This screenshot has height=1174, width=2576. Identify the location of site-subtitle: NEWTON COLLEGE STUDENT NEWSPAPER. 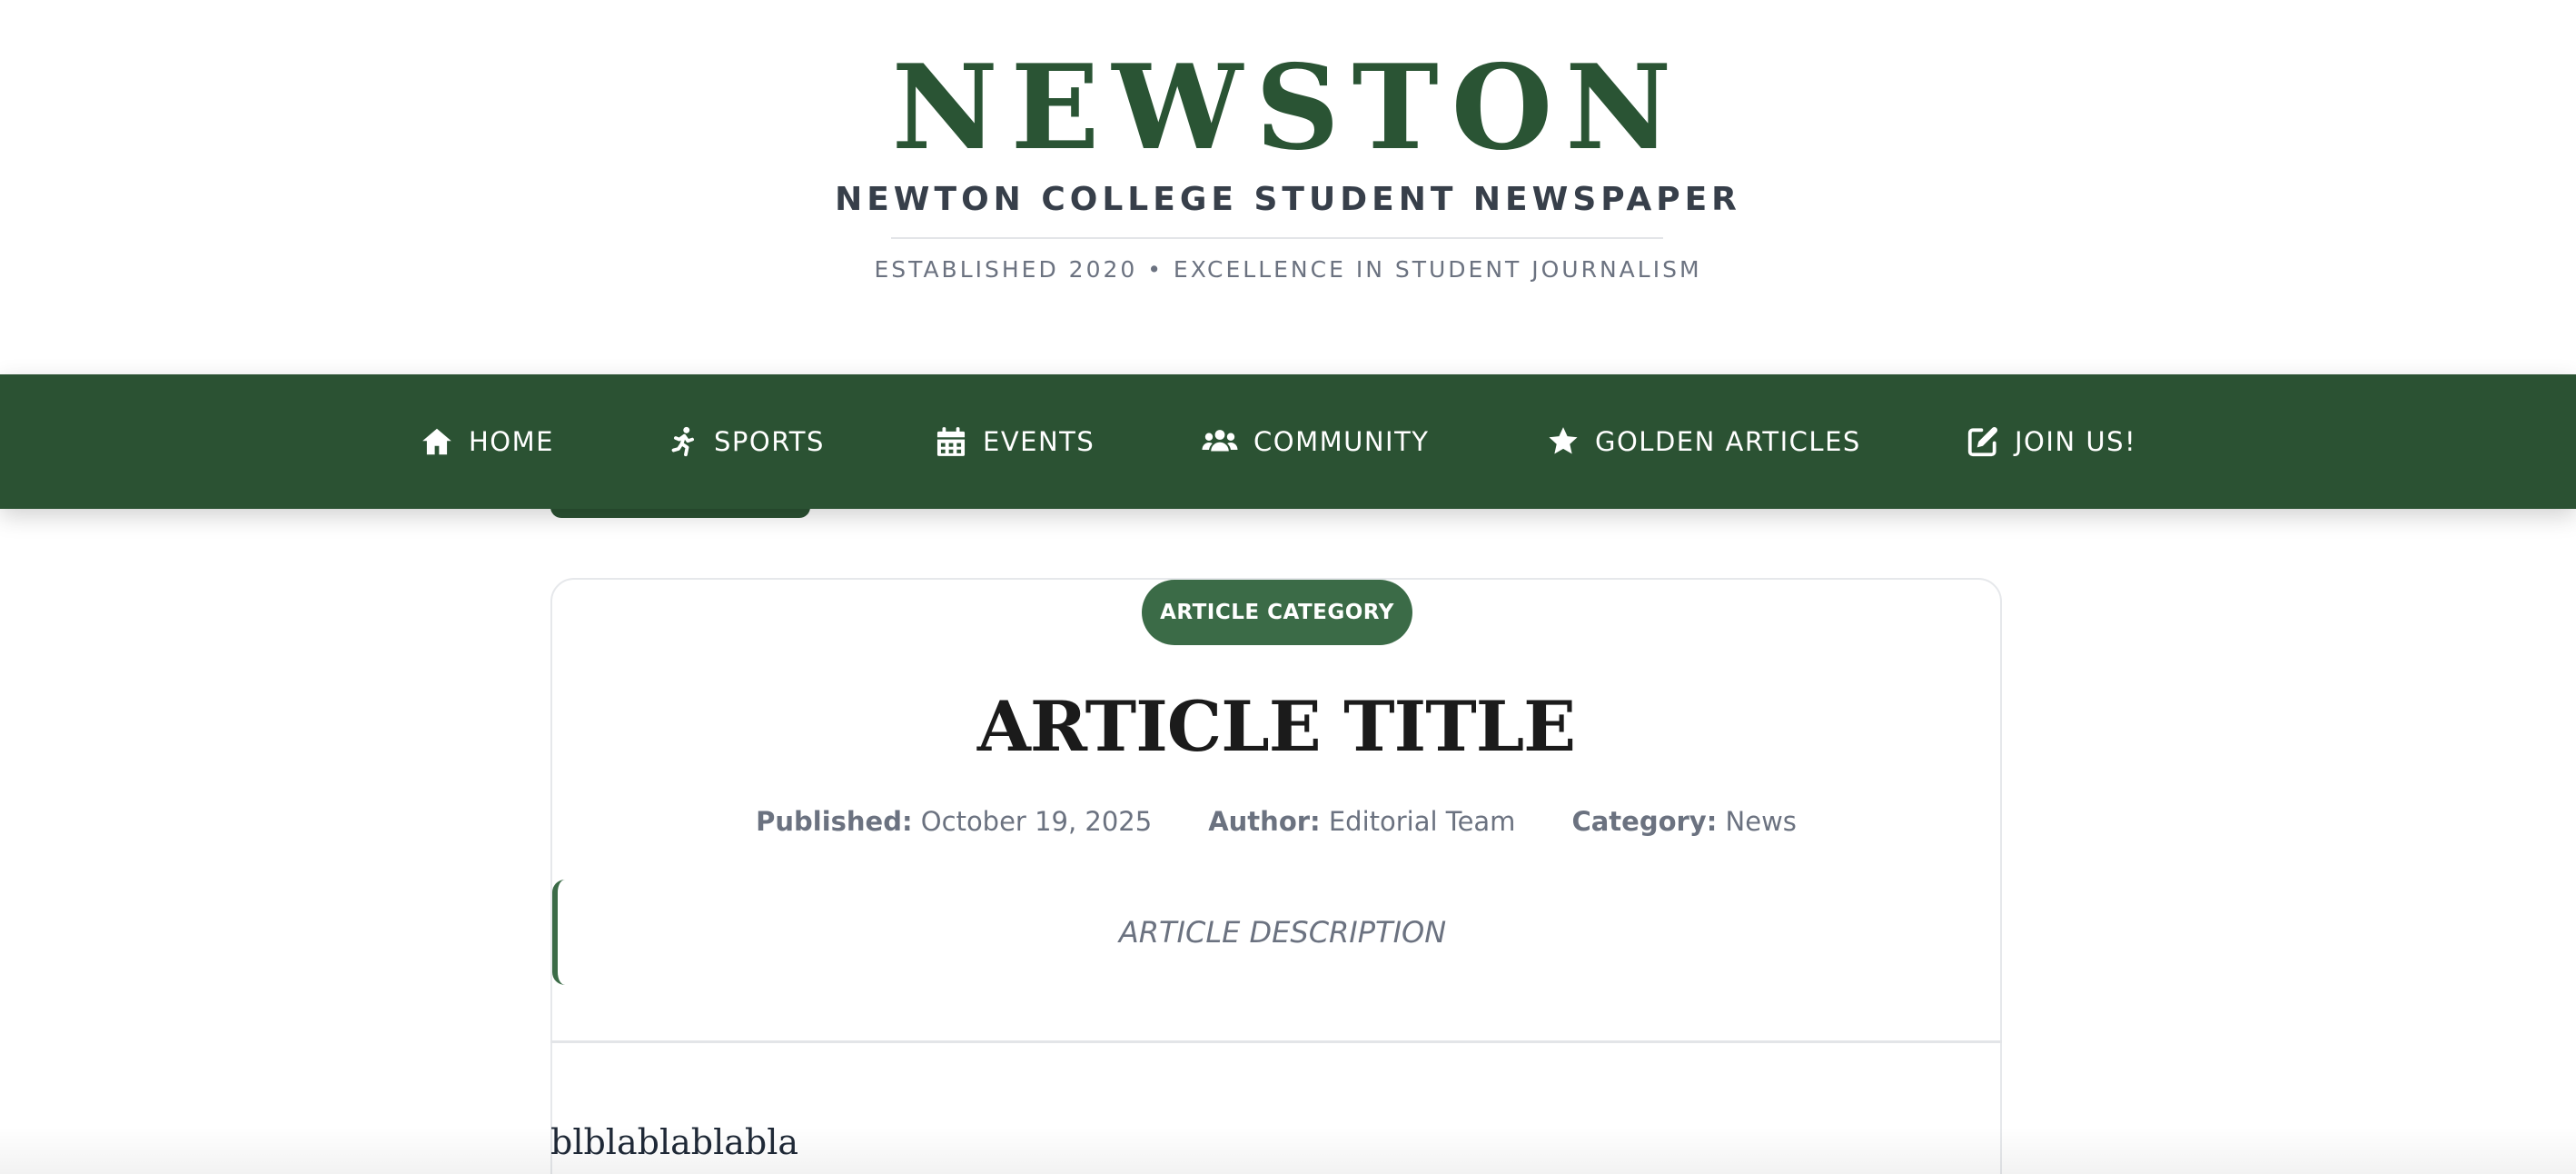
(1288, 199).